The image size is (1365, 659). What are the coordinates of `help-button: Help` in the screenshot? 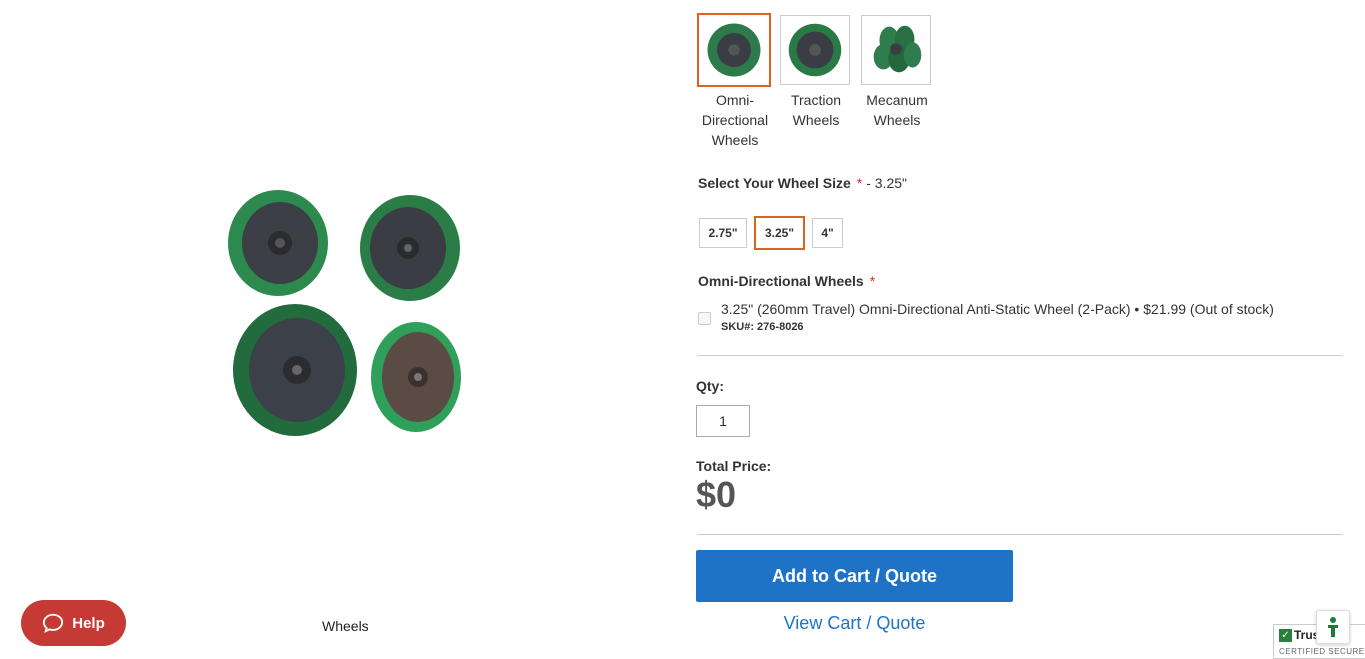 It's located at (73, 623).